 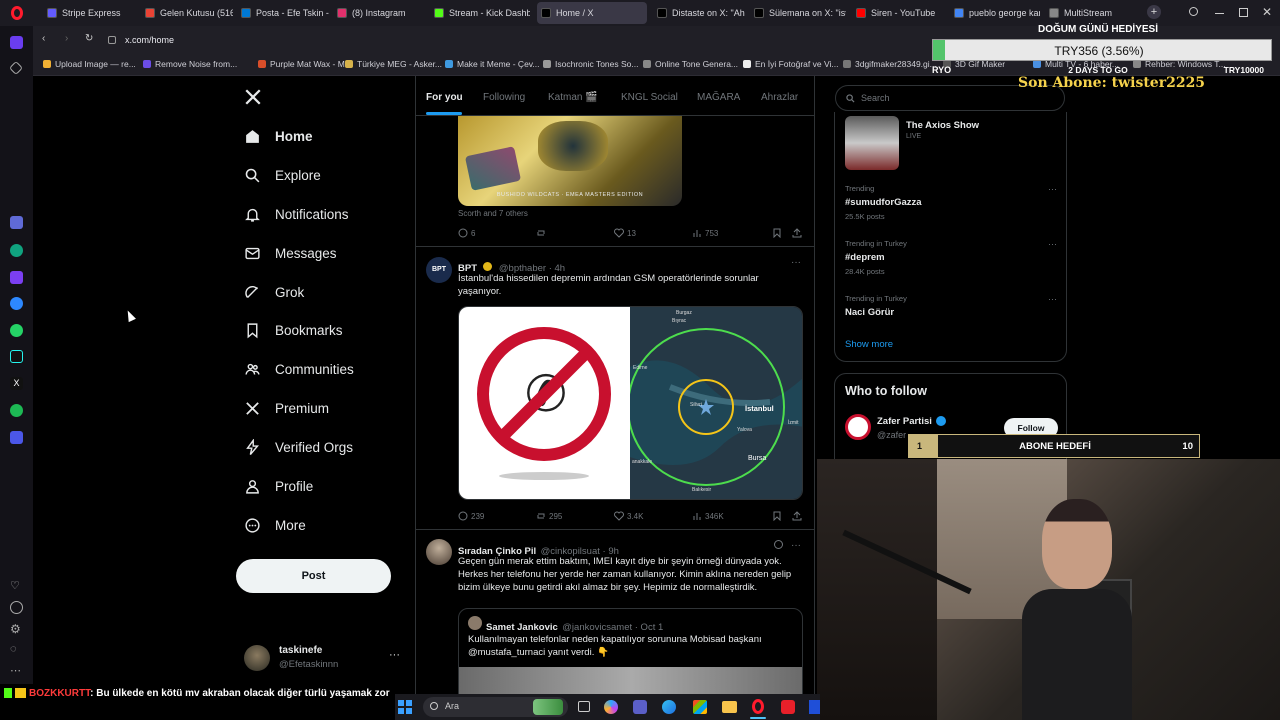 What do you see at coordinates (584, 706) in the screenshot?
I see `task-view-icon` at bounding box center [584, 706].